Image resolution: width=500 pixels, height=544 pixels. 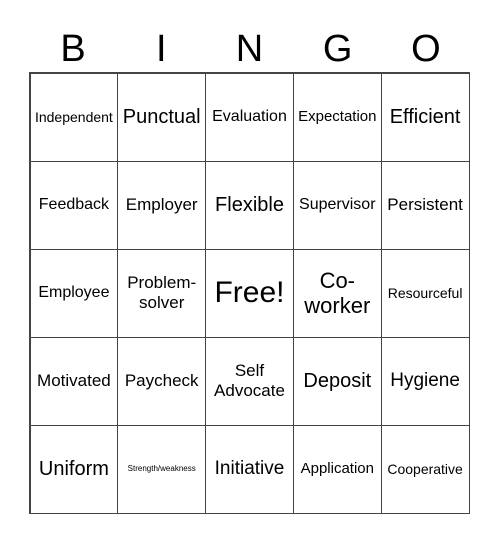 What do you see at coordinates (337, 49) in the screenshot?
I see `header-letter-g: G` at bounding box center [337, 49].